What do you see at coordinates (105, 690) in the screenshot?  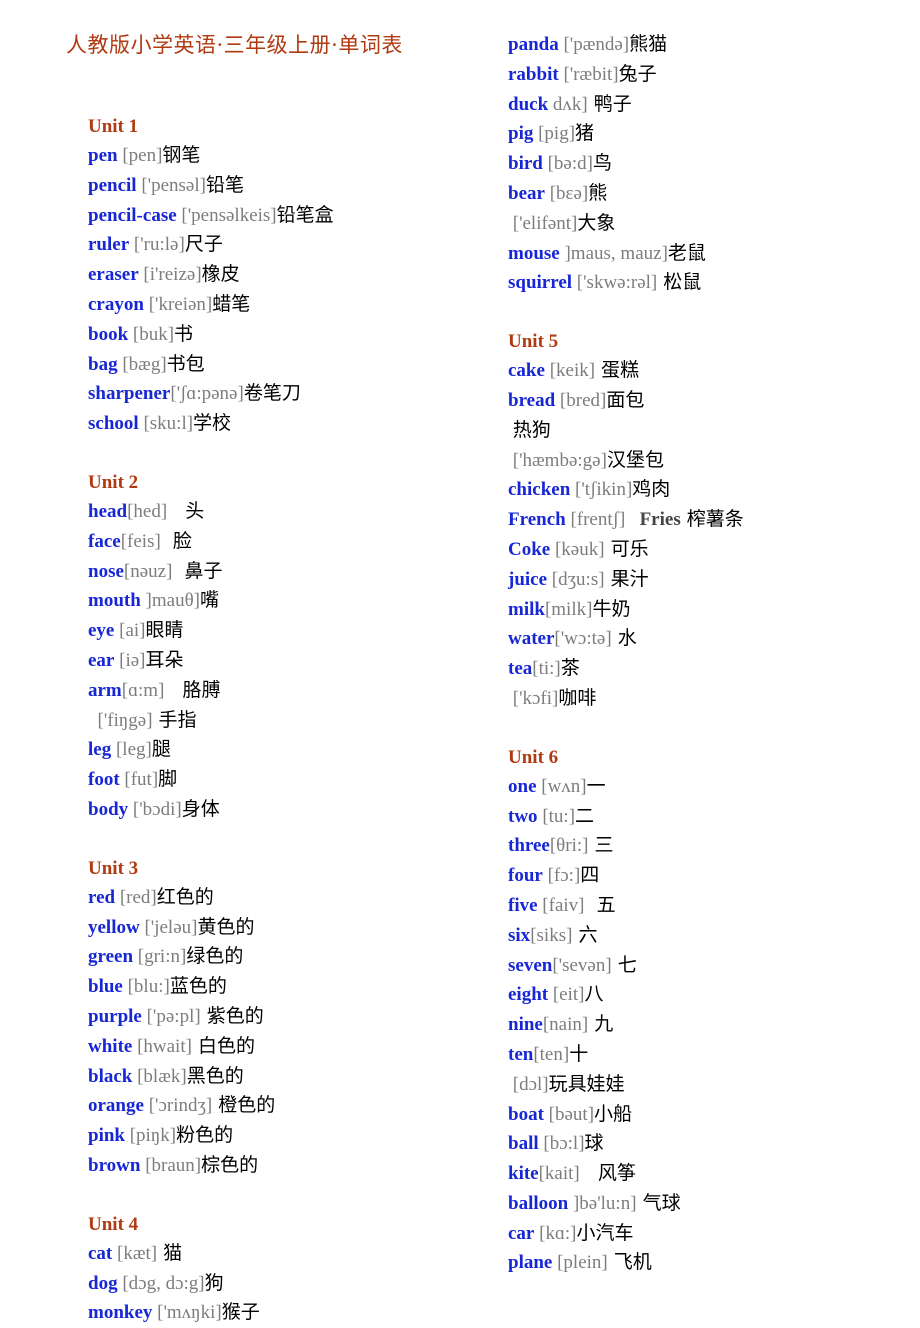 I see `english-word: arm` at bounding box center [105, 690].